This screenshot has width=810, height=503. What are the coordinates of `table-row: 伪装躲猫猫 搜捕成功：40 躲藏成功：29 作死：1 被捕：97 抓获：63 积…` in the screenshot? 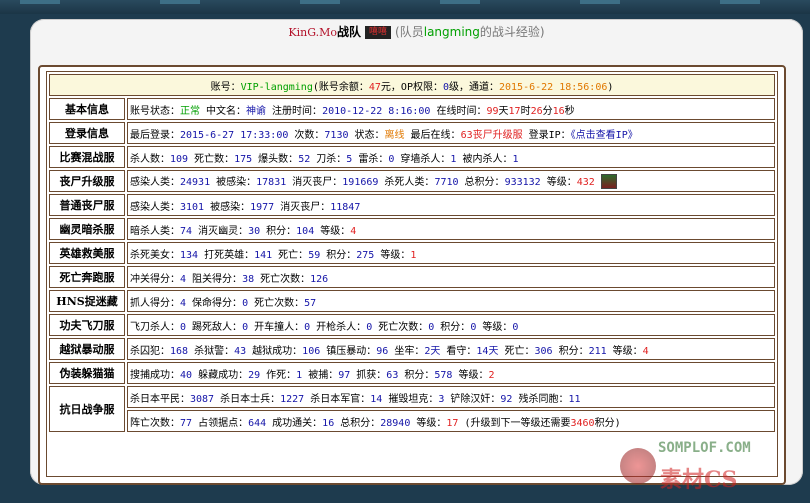 It's located at (412, 373).